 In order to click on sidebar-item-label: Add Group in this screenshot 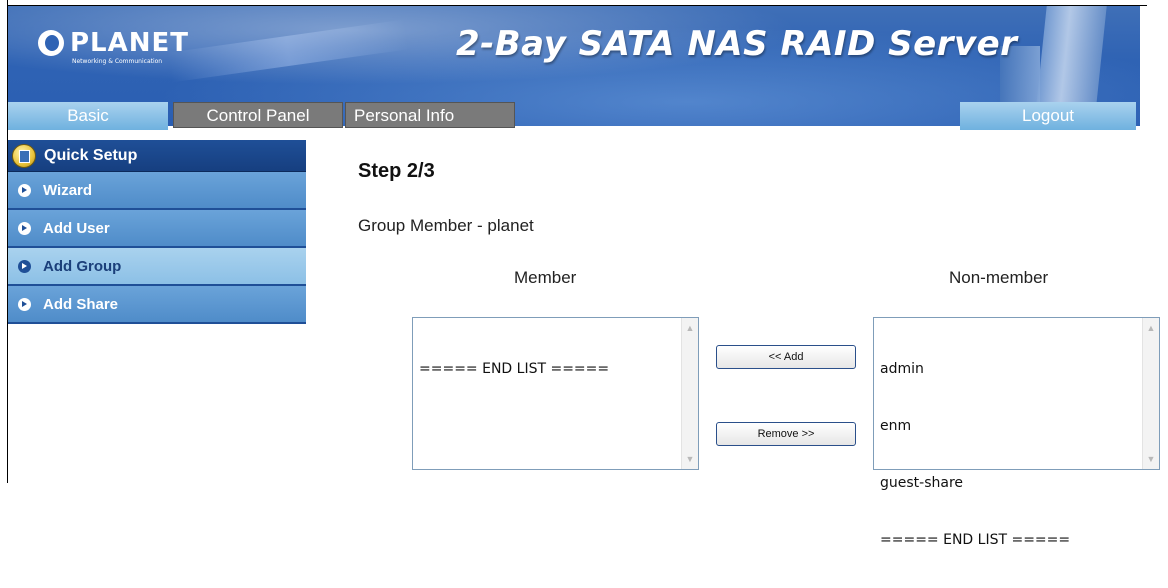, I will do `click(82, 266)`.